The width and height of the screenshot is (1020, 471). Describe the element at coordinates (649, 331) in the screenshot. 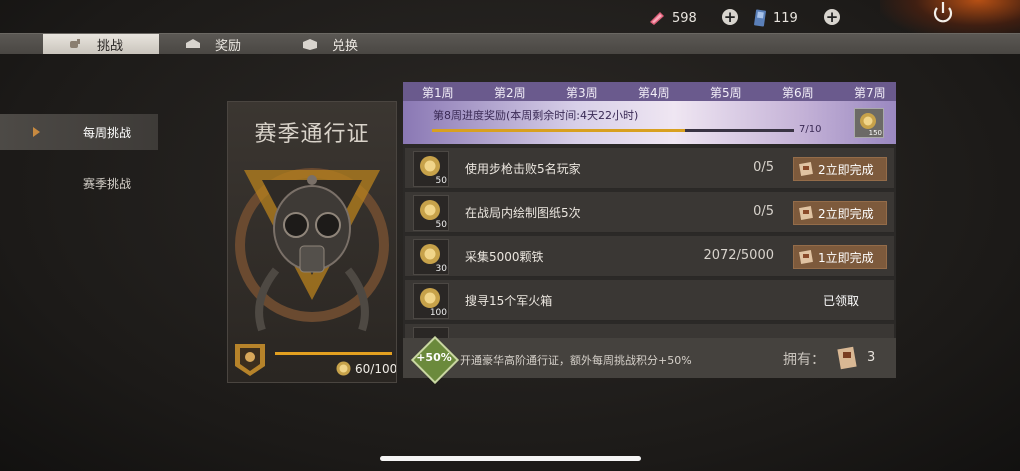

I see `challenge-row` at that location.